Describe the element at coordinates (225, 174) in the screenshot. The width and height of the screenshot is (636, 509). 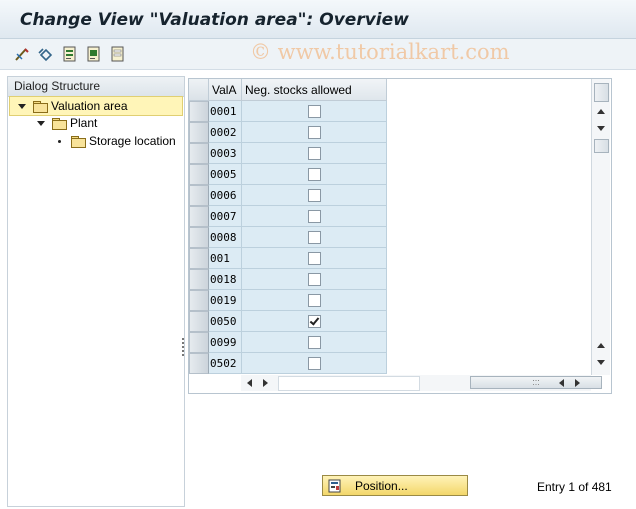
I see `vala-cell: 0005` at that location.